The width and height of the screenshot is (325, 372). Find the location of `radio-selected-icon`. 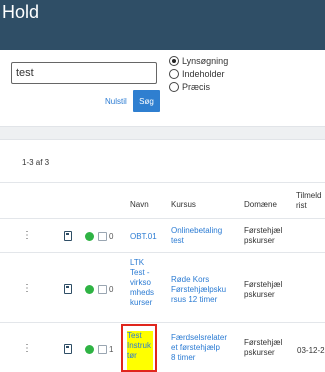

radio-selected-icon is located at coordinates (174, 61).